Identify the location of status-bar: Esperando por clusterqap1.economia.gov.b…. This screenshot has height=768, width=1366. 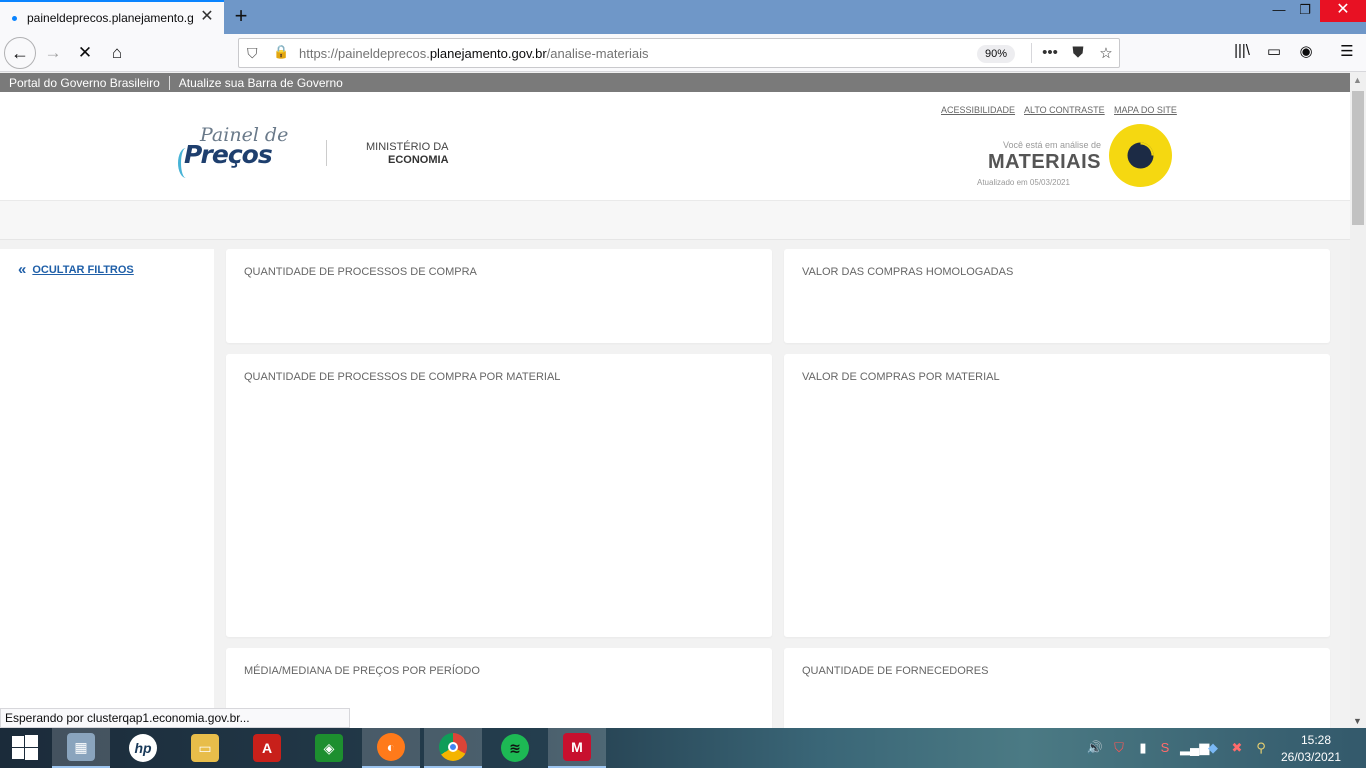
(175, 718).